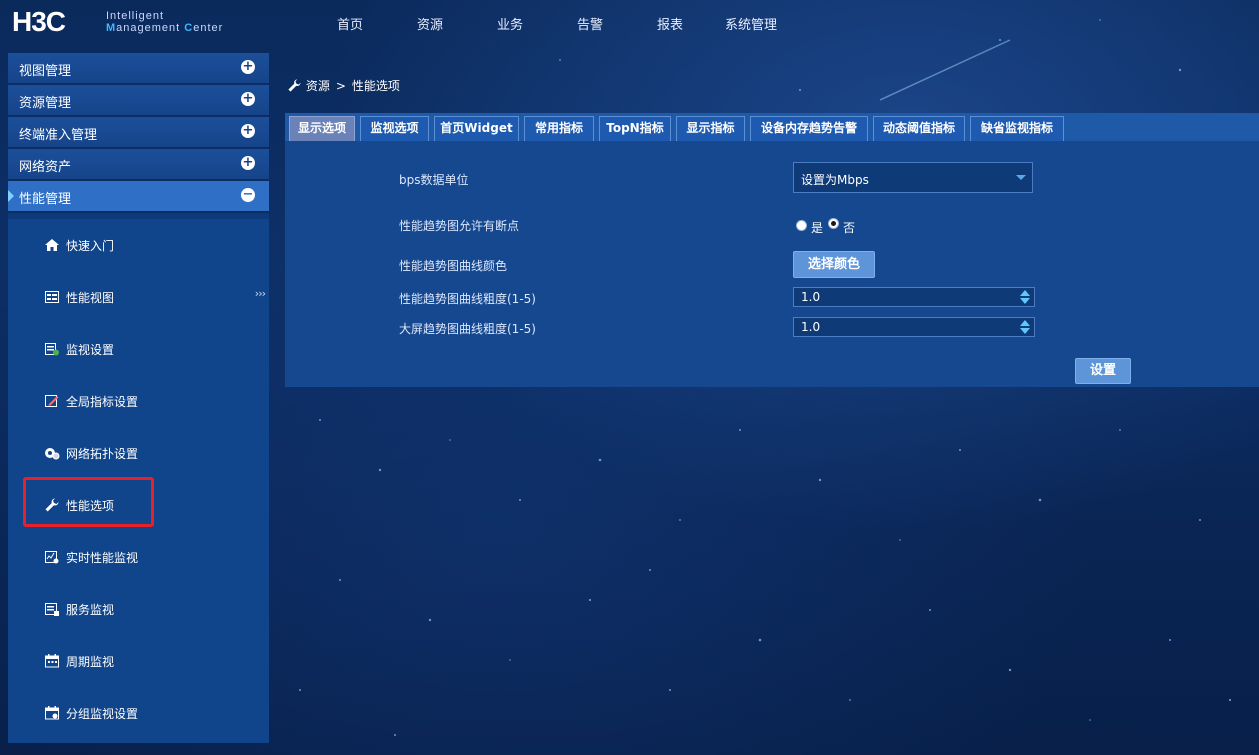 Image resolution: width=1259 pixels, height=755 pixels. I want to click on choose-color-button: 选择颜色, so click(834, 264).